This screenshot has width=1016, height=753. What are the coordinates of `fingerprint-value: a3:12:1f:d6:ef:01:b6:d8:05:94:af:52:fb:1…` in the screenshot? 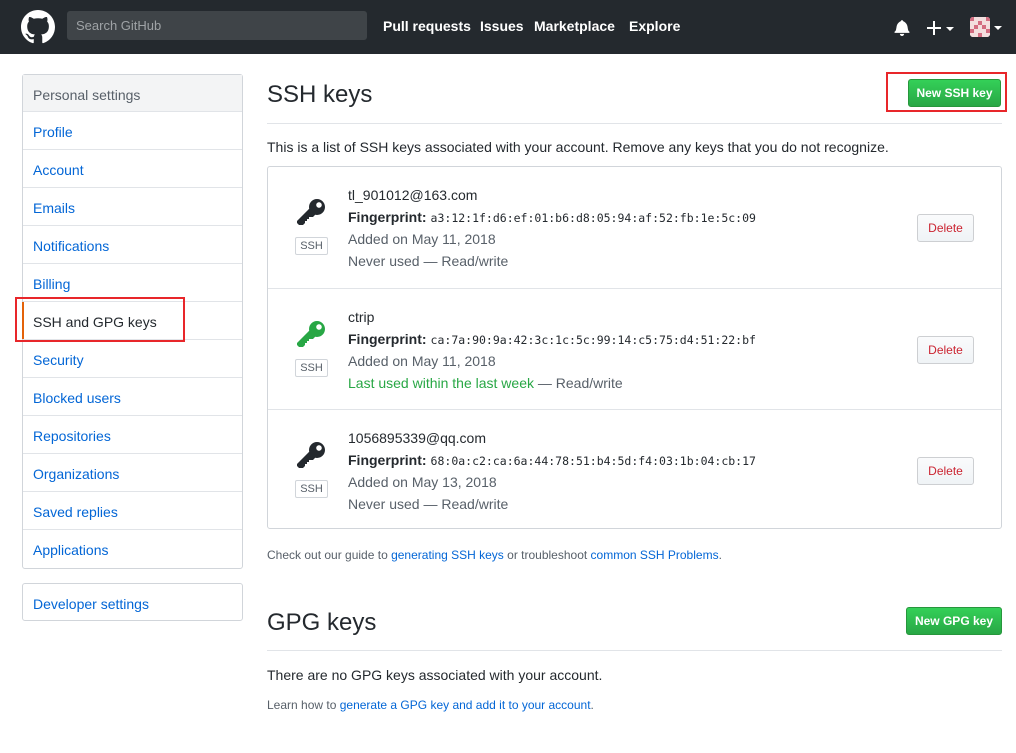 It's located at (593, 218).